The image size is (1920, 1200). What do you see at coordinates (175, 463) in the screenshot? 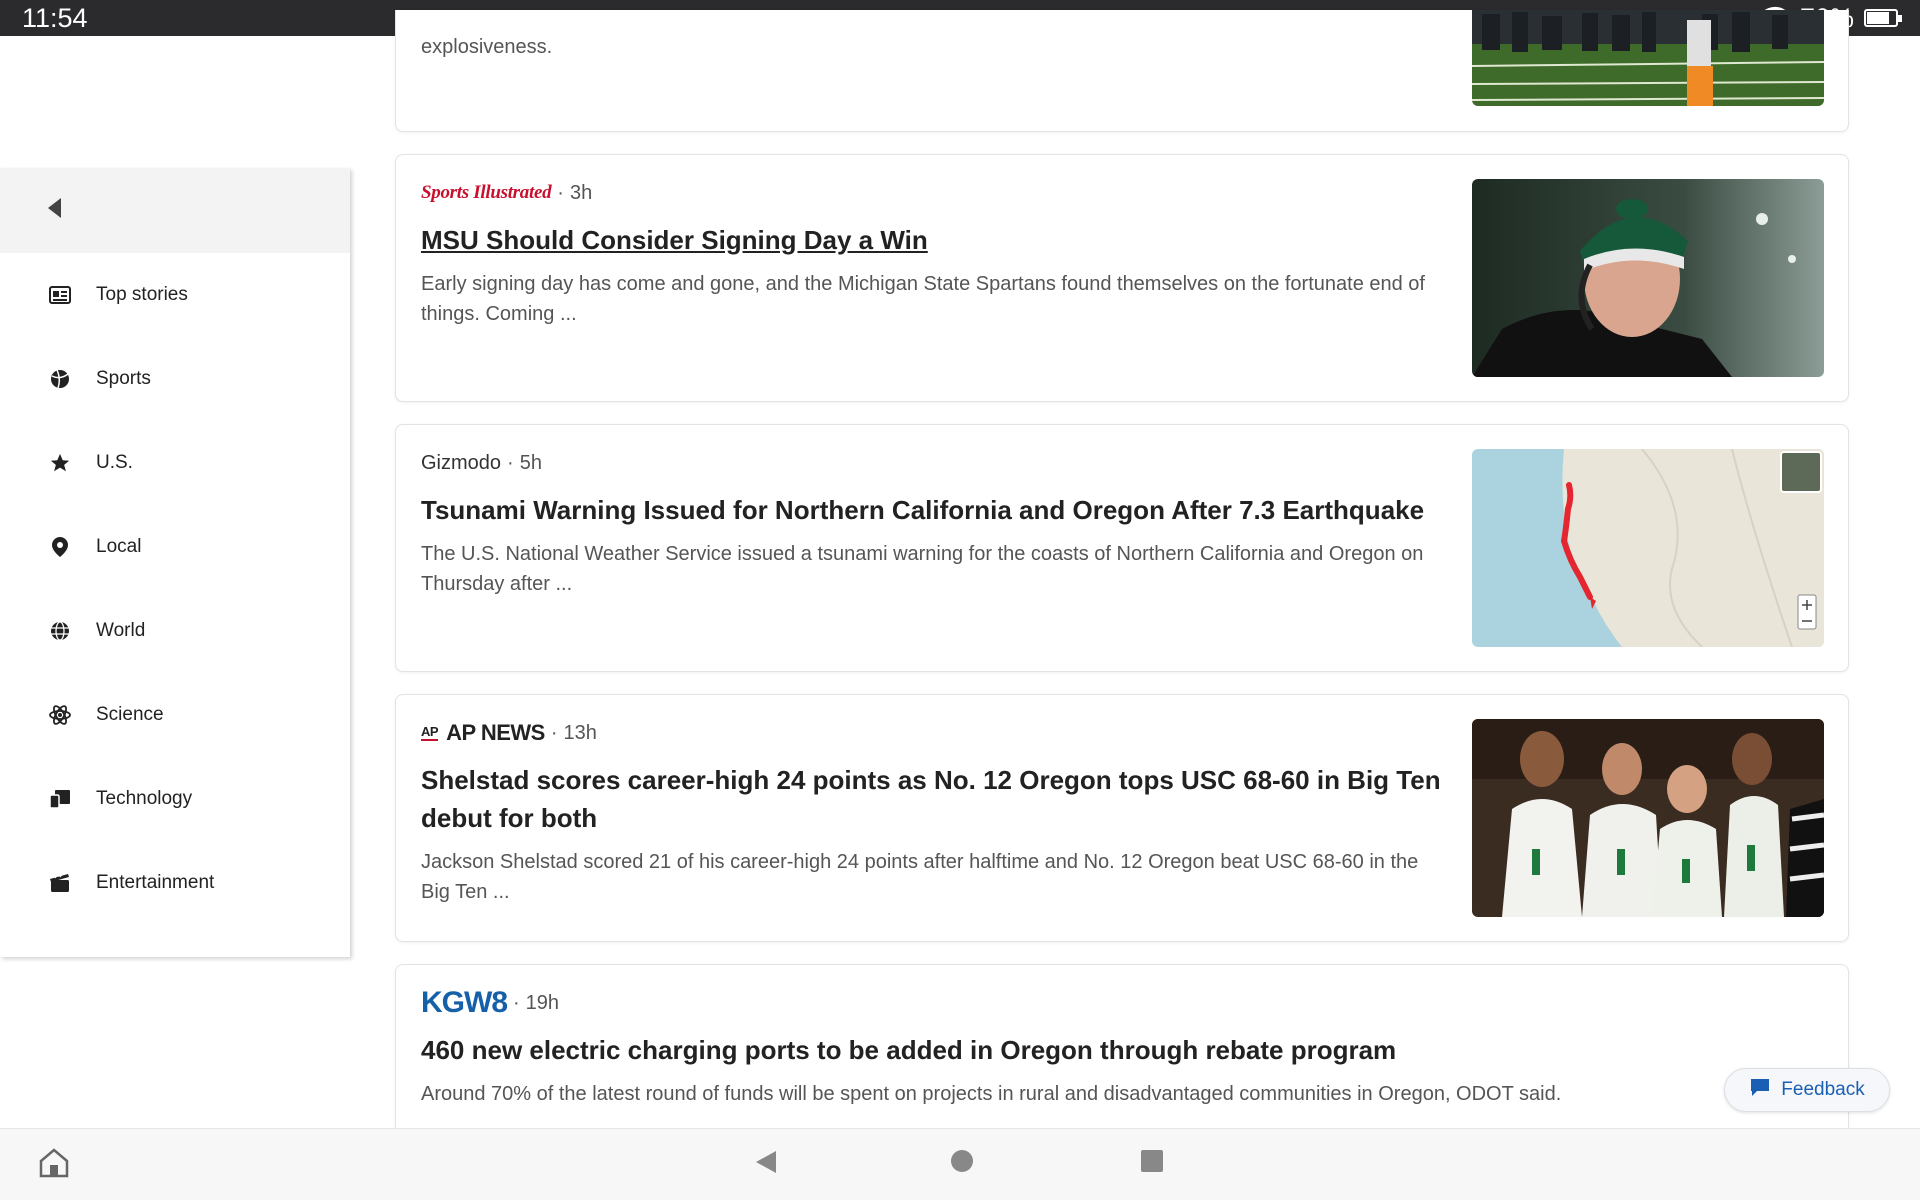
I see `sidebar-item-us: U.S.` at bounding box center [175, 463].